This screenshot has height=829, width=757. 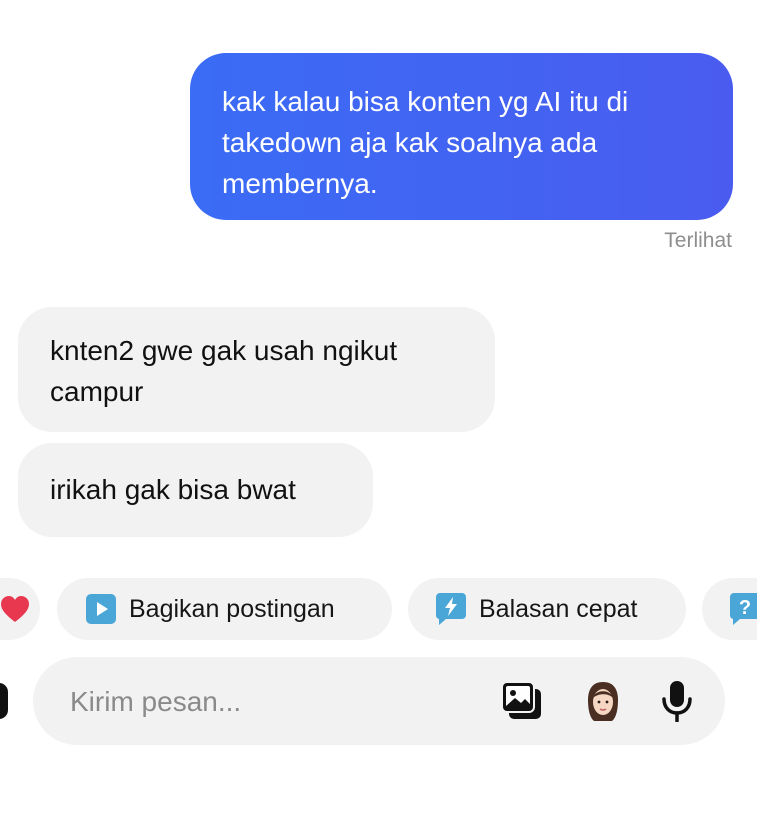 I want to click on heart-icon, so click(x=15, y=609).